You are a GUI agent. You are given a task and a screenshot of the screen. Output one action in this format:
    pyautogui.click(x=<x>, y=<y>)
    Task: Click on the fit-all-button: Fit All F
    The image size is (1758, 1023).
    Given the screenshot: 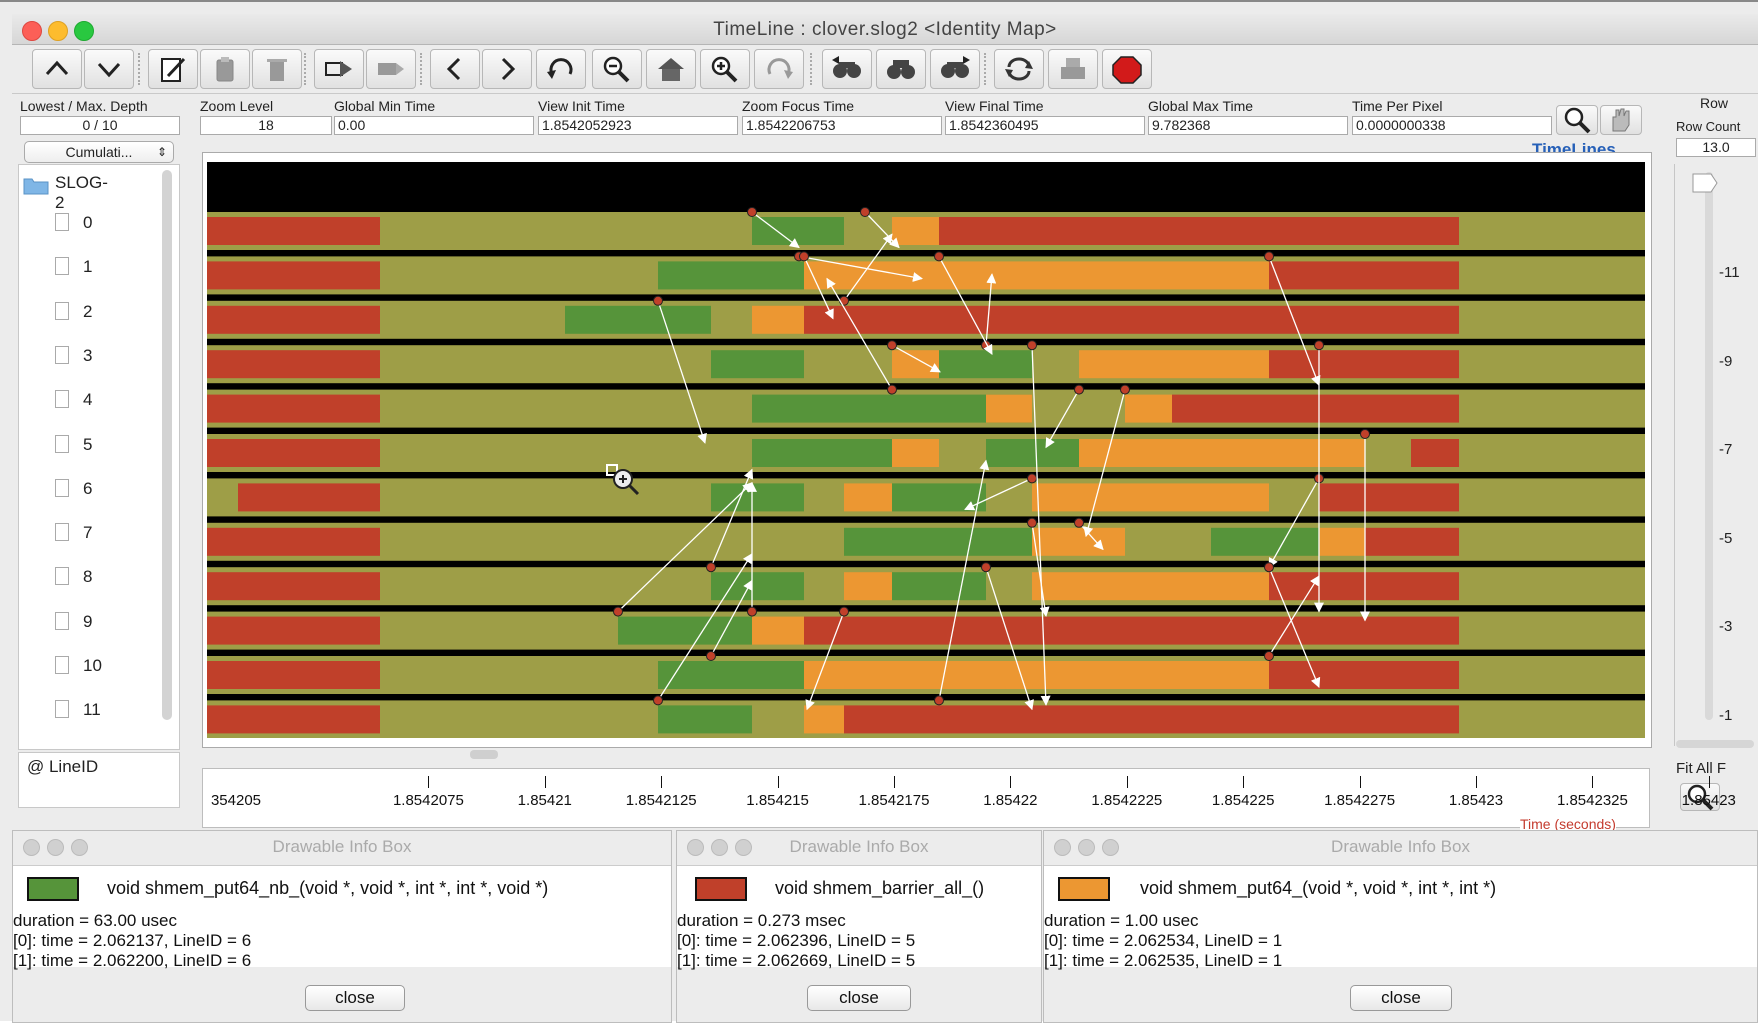 What is the action you would take?
    pyautogui.click(x=1701, y=768)
    